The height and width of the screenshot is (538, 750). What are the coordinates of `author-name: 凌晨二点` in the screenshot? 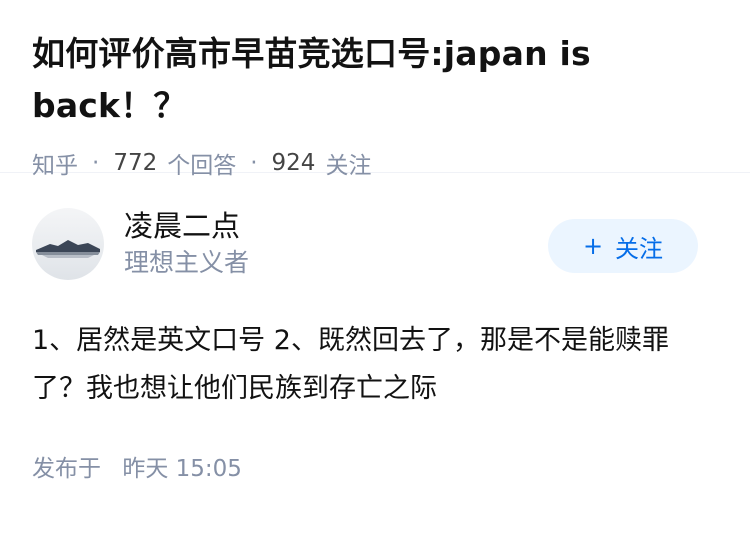 It's located at (186, 226).